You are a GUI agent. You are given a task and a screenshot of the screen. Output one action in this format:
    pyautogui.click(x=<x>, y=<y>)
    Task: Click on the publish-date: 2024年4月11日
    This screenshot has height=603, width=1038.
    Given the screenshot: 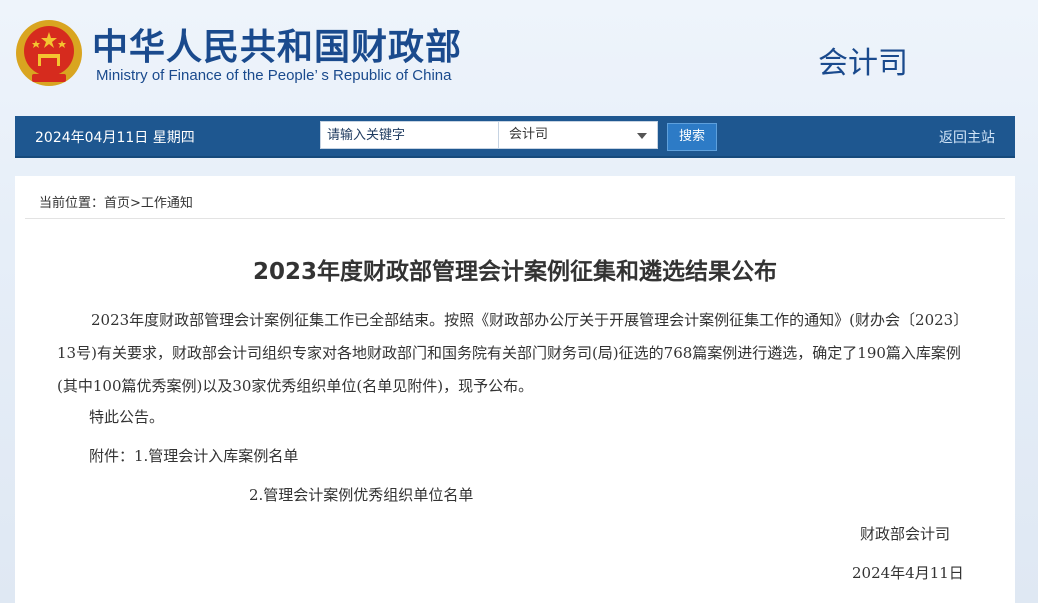 What is the action you would take?
    pyautogui.click(x=908, y=573)
    